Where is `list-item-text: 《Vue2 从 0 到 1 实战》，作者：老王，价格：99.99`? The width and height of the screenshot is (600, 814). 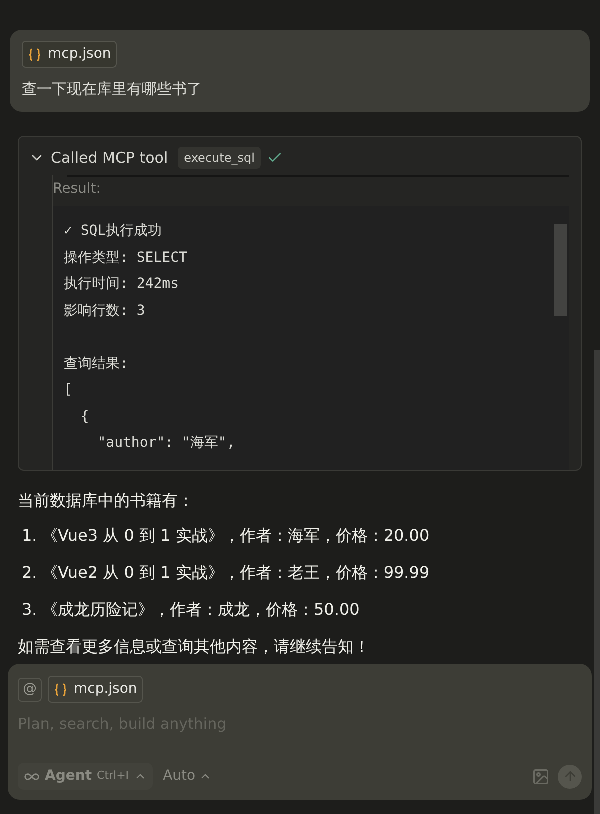
list-item-text: 《Vue2 从 0 到 1 实战》，作者：老王，价格：99.99 is located at coordinates (236, 573).